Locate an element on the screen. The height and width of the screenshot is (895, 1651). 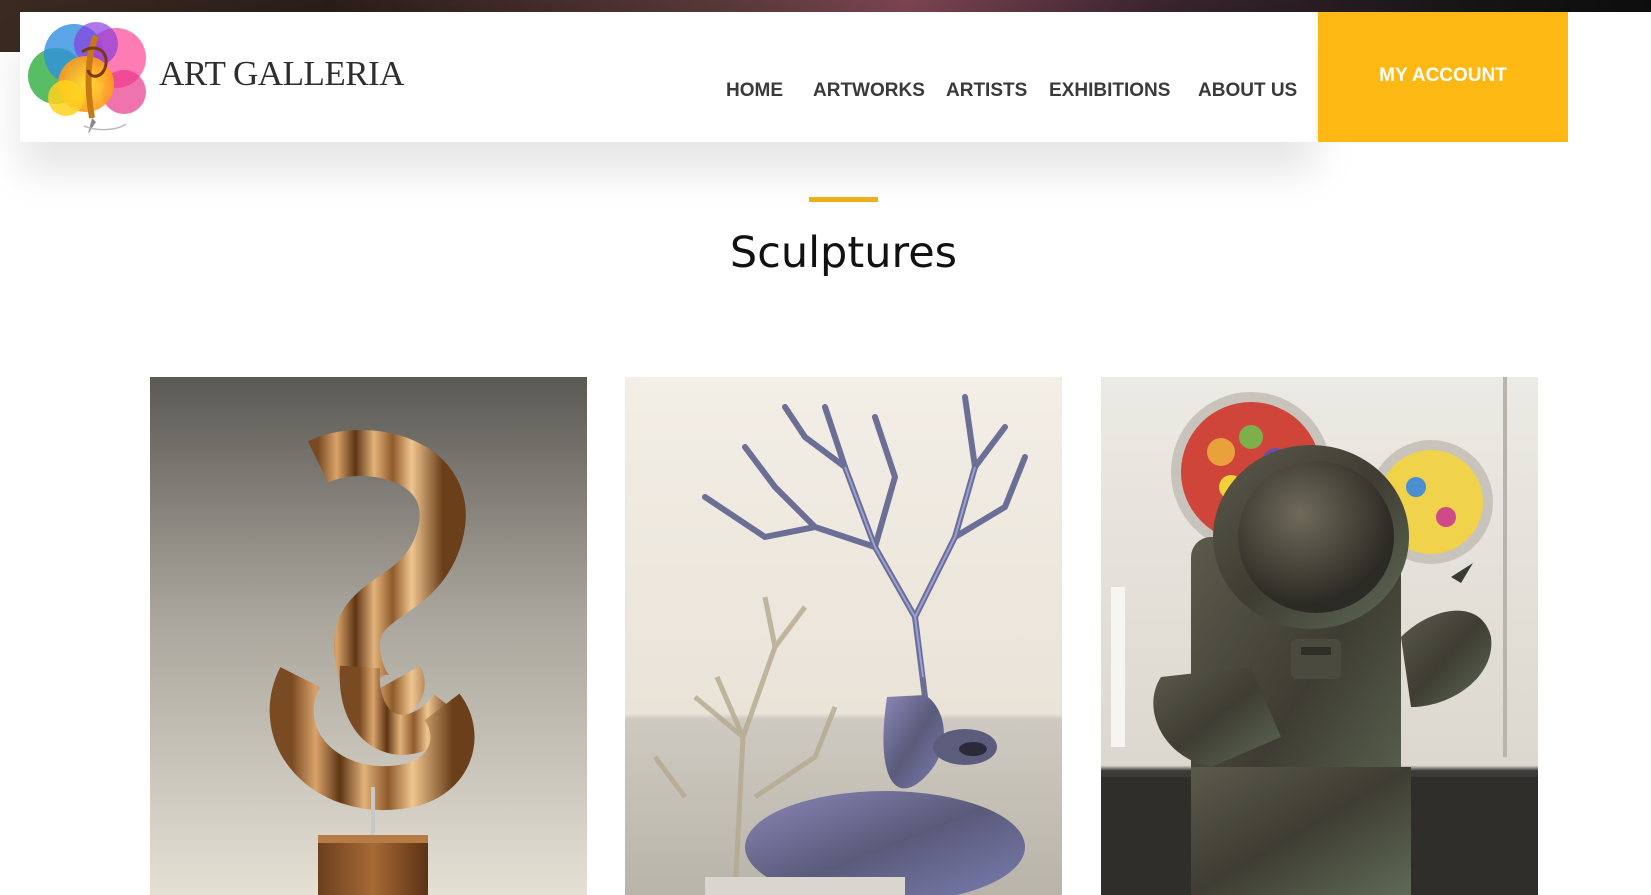
my-account-button: MY ACCOUNT is located at coordinates (1443, 77).